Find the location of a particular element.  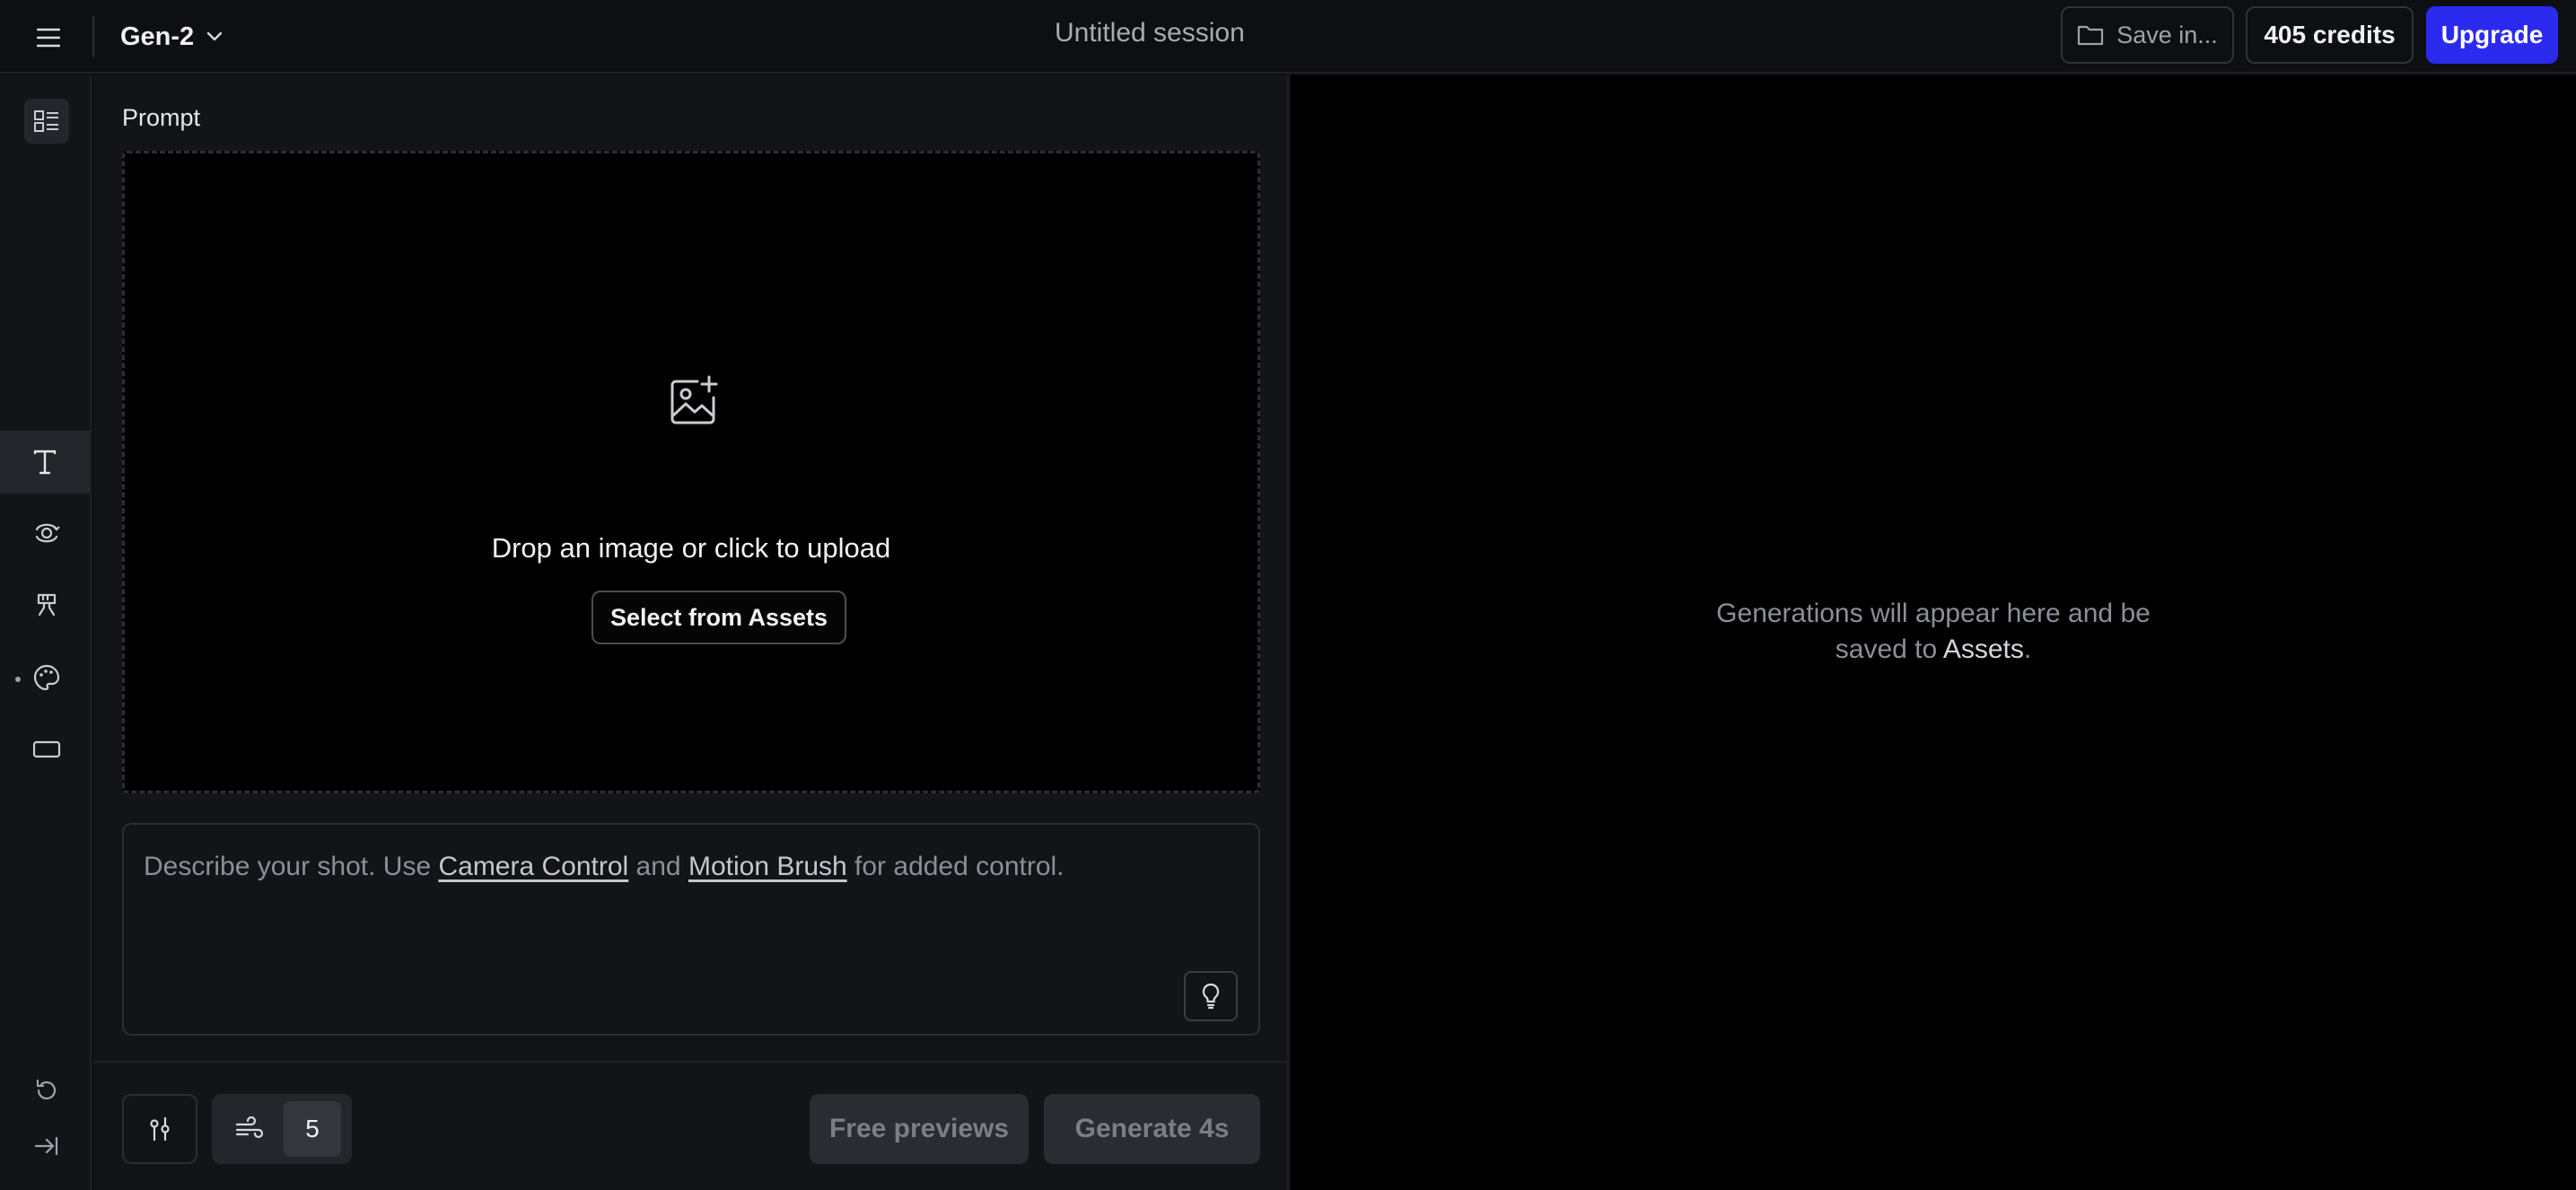

empty-state-line-2: saved to Assets. is located at coordinates (1934, 650).